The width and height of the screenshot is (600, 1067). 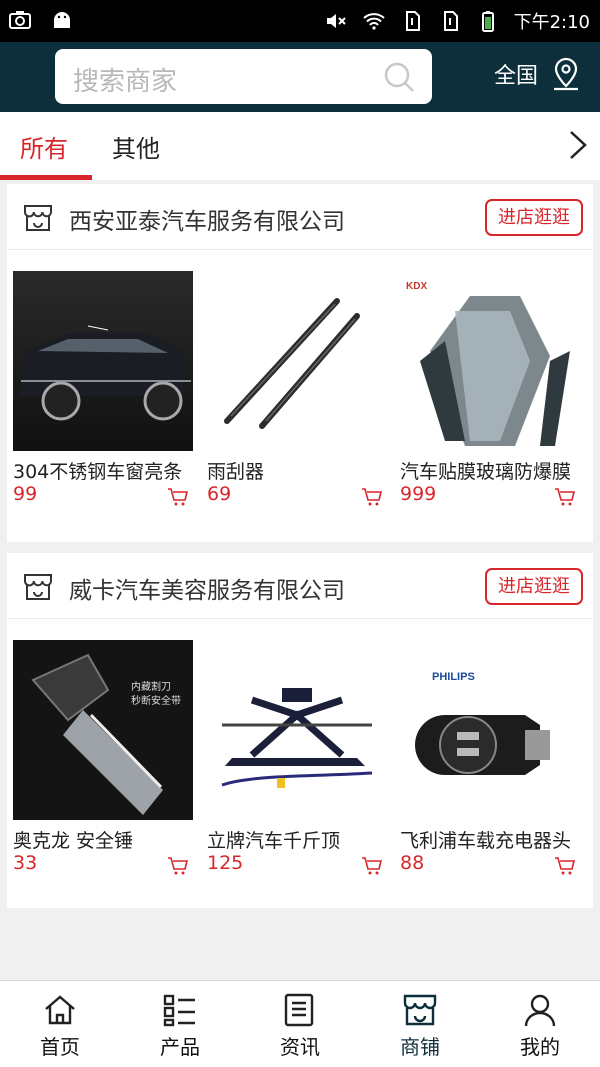 I want to click on product-item: 304不锈钢车窗亮条 99, so click(x=109, y=396).